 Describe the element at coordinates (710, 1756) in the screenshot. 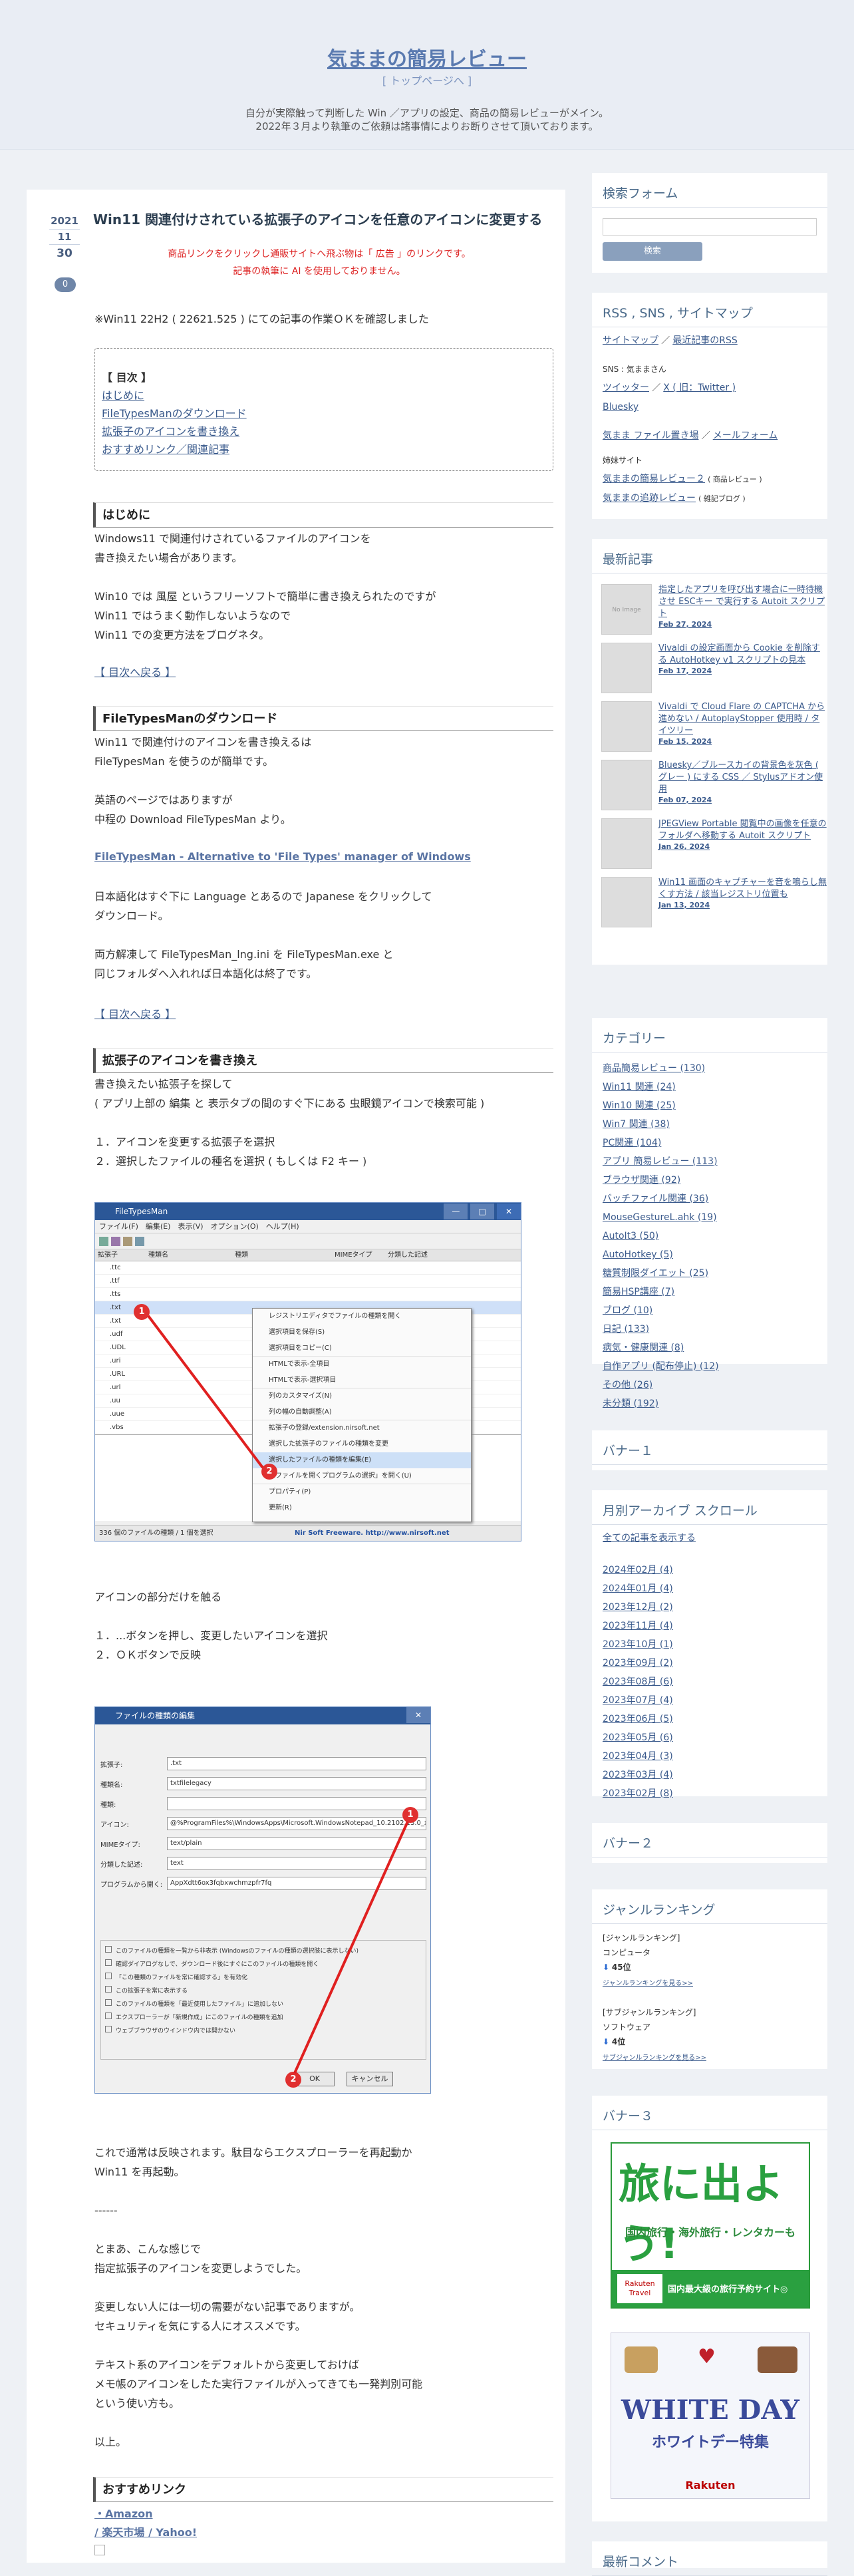

I see `archive-link: 2023年04月 (3)` at that location.